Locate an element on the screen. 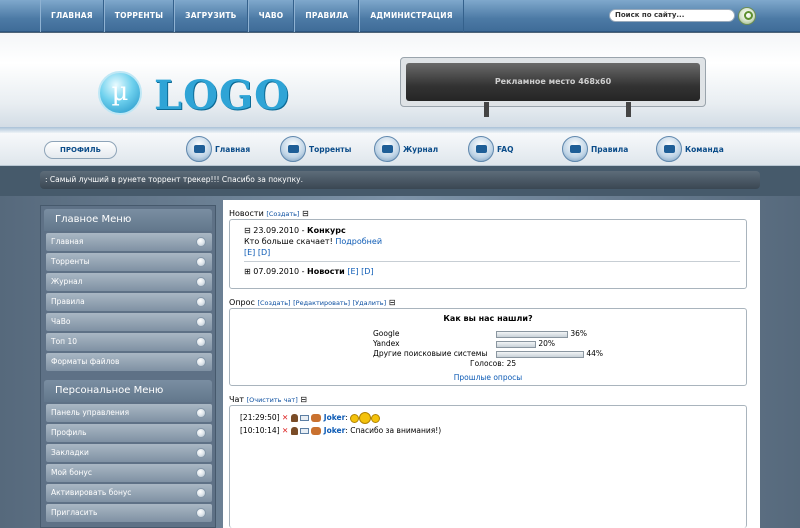  sidebar-item-formats: Форматы файлов is located at coordinates (129, 362).